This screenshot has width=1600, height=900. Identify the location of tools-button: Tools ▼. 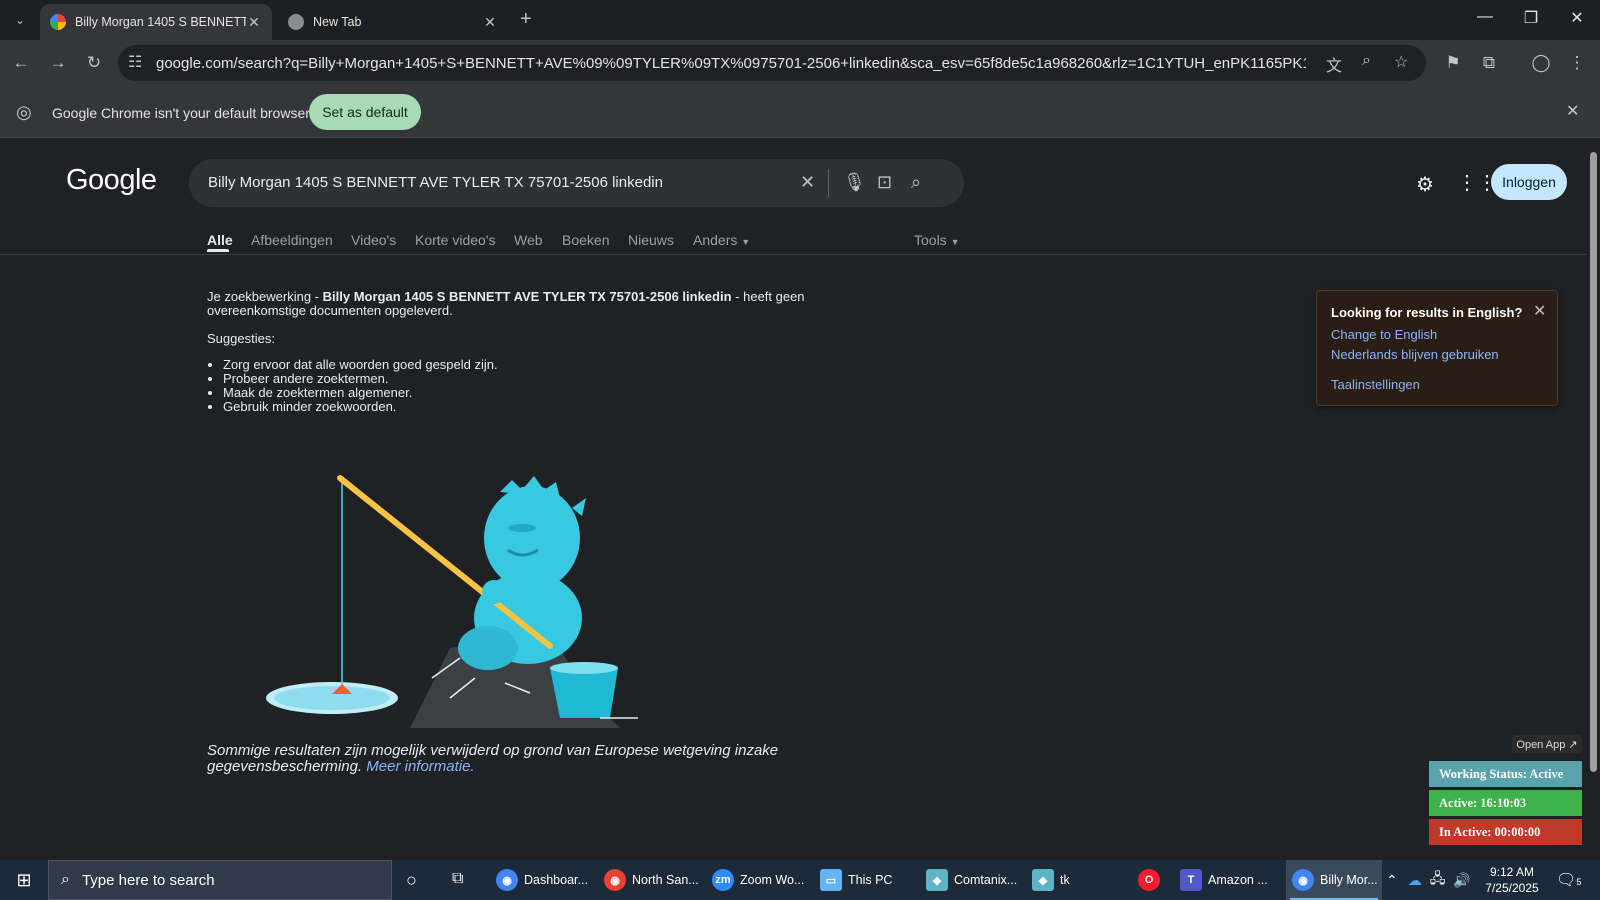
(937, 240).